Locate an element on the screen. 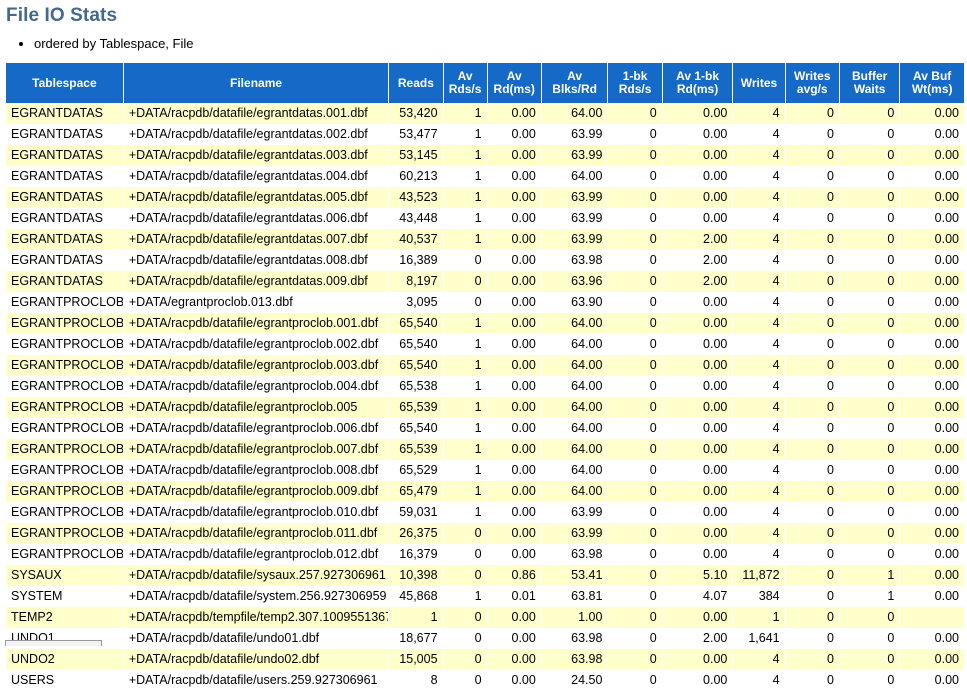  cell-av_rd_ms: 0.01 is located at coordinates (514, 596).